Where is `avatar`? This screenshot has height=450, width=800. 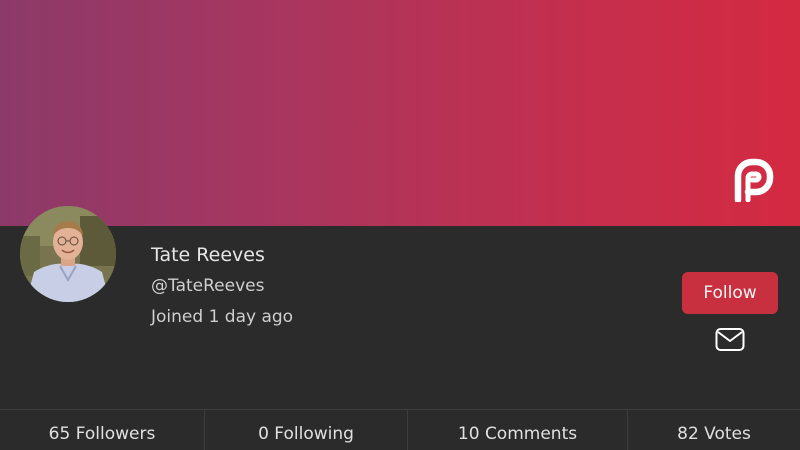
avatar is located at coordinates (68, 254).